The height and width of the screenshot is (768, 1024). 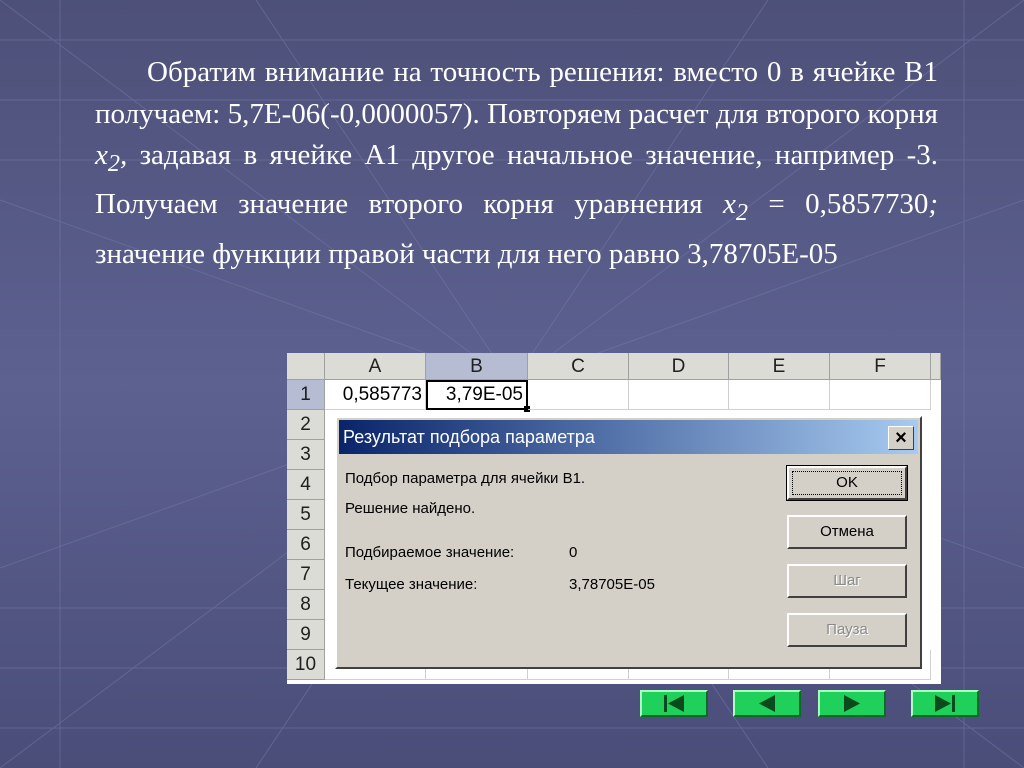 I want to click on dialog-title: Результат подбора параметра, so click(x=469, y=437).